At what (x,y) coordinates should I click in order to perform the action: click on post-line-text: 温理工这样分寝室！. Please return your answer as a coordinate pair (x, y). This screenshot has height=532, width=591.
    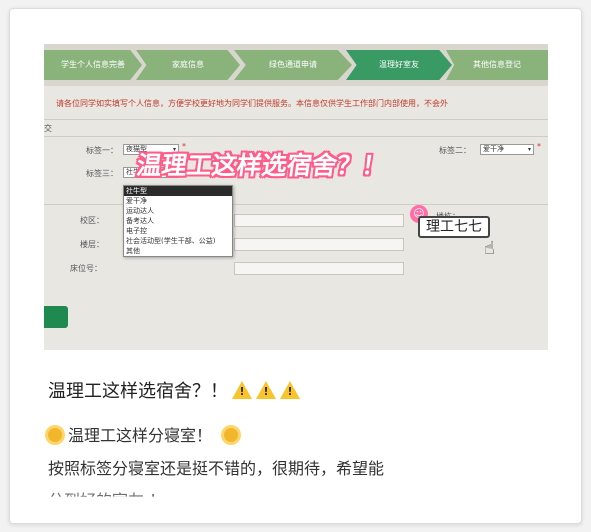
    Looking at the image, I should click on (140, 435).